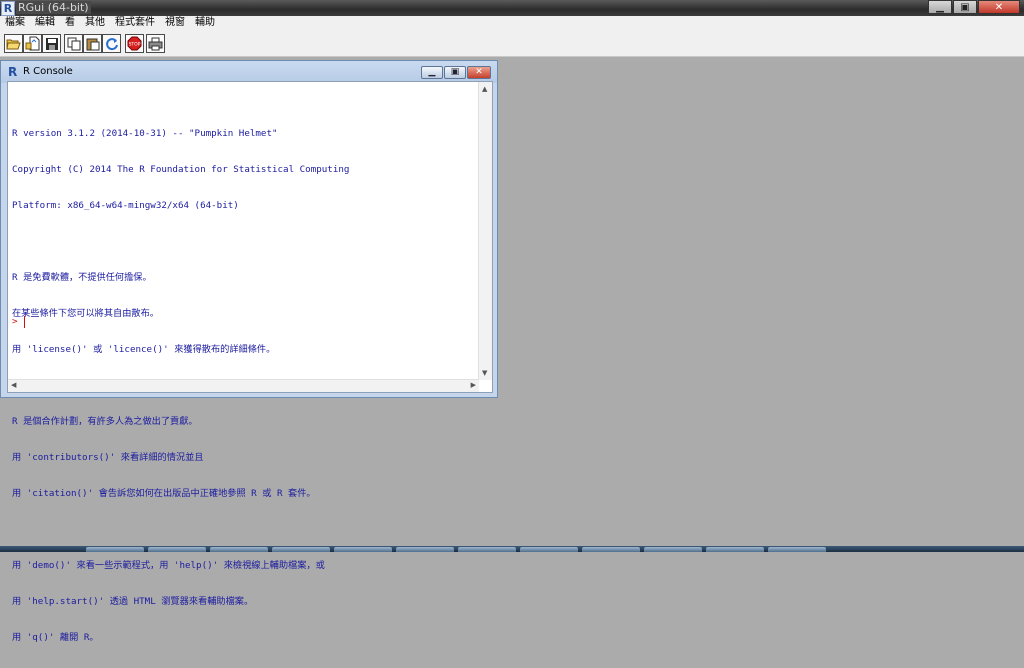  What do you see at coordinates (479, 72) in the screenshot?
I see `console-close-button: ✕` at bounding box center [479, 72].